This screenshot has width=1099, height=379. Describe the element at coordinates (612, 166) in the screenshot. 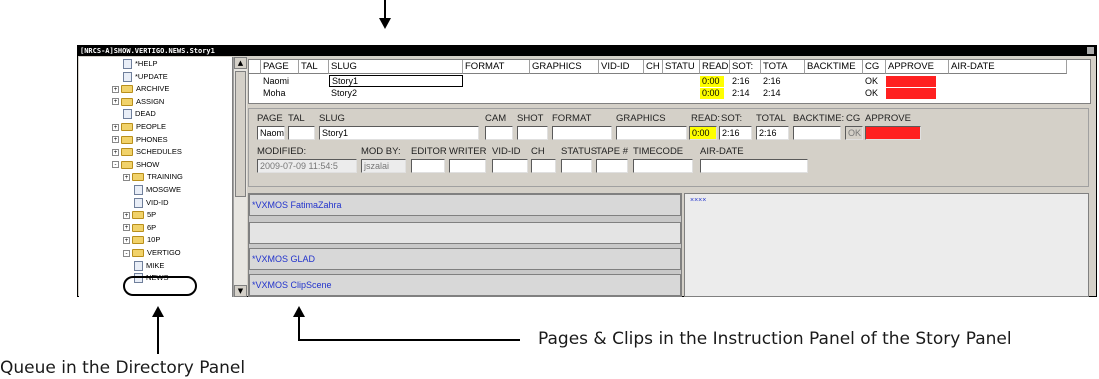

I see `tape-field` at that location.